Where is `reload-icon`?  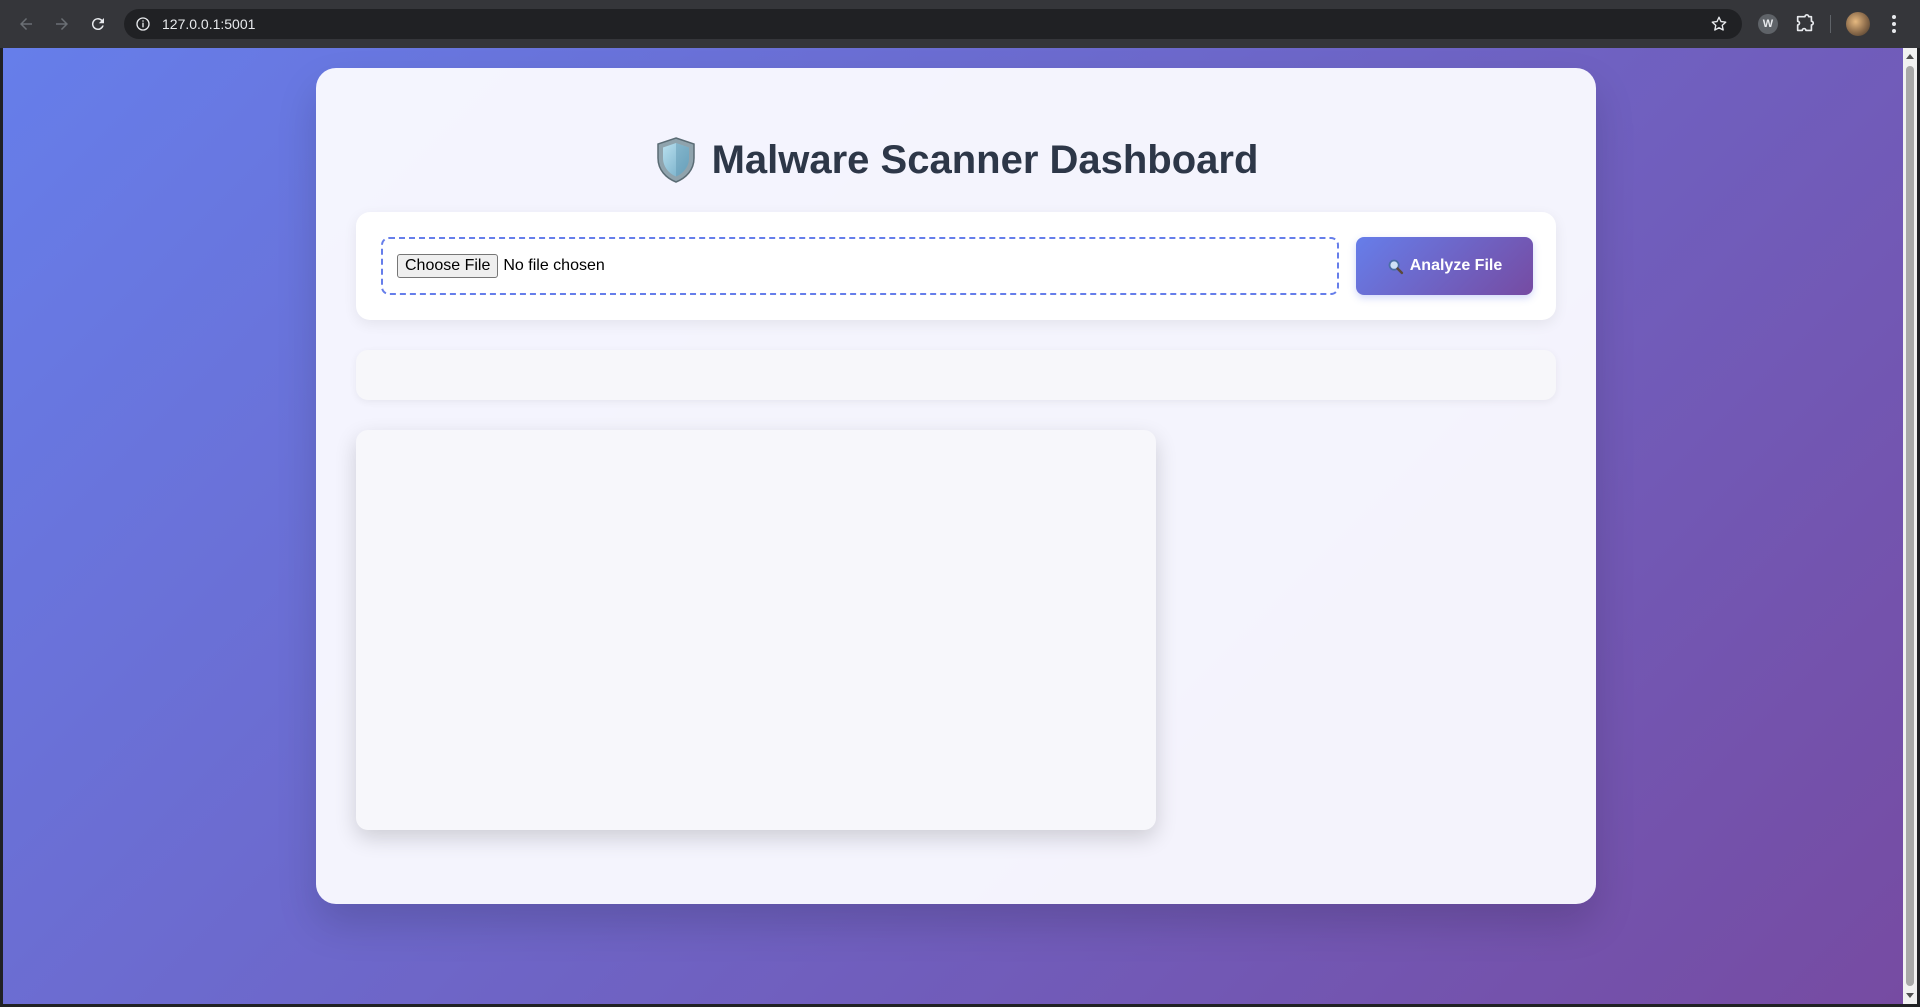
reload-icon is located at coordinates (97, 24).